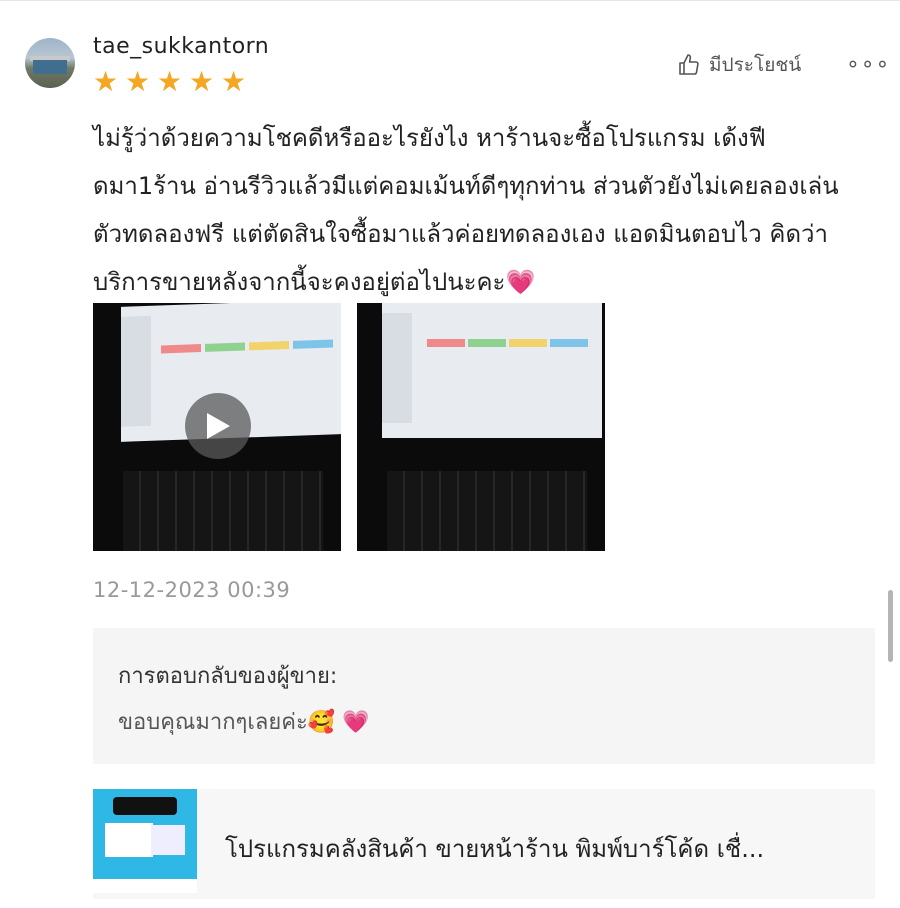  What do you see at coordinates (450, 0) in the screenshot?
I see `top-divider` at bounding box center [450, 0].